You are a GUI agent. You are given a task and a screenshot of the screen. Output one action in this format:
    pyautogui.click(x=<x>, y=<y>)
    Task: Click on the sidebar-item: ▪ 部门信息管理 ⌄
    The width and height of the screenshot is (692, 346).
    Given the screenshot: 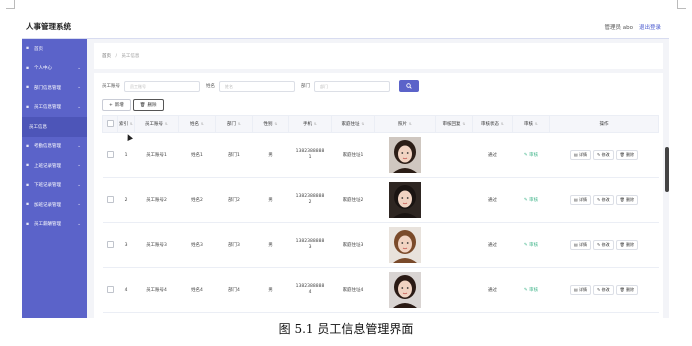 What is the action you would take?
    pyautogui.click(x=54, y=88)
    